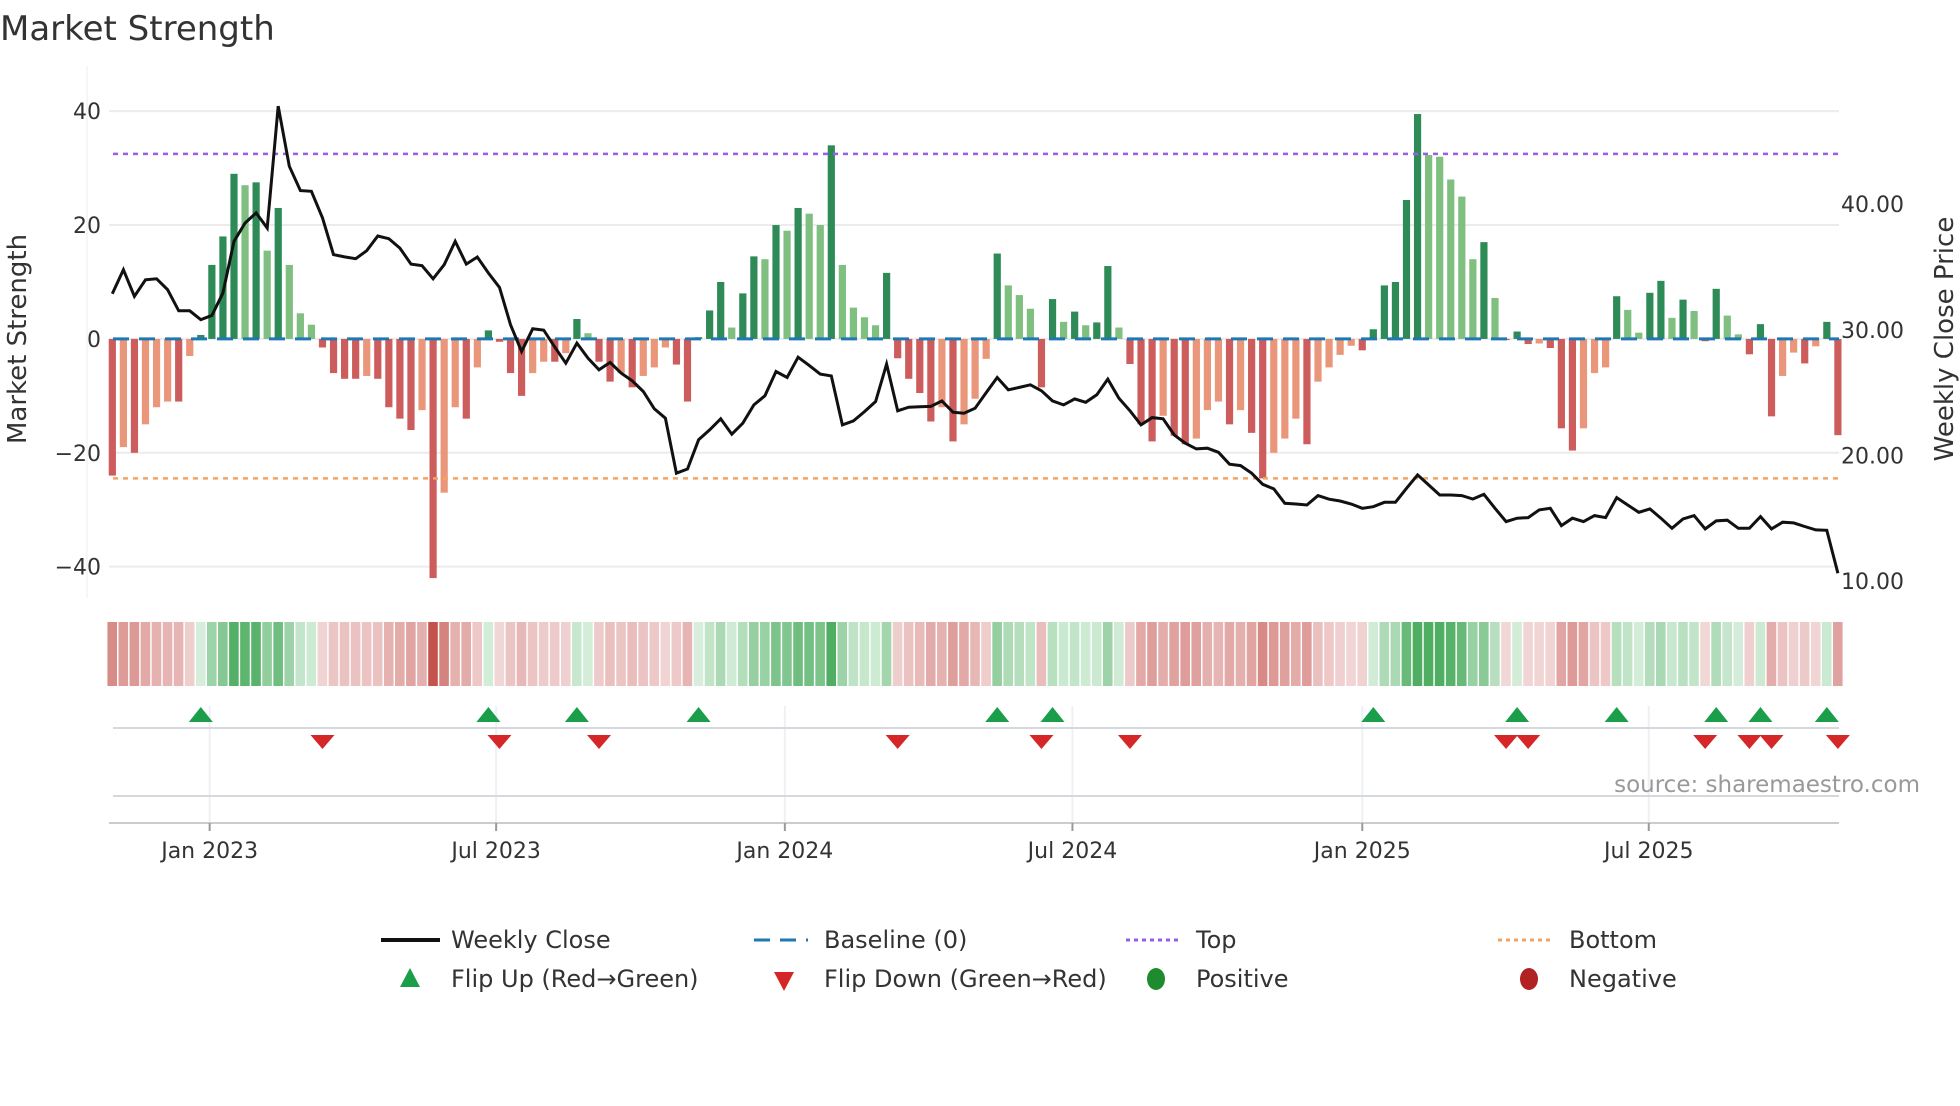  What do you see at coordinates (1623, 979) in the screenshot?
I see `legend-negative: Negative` at bounding box center [1623, 979].